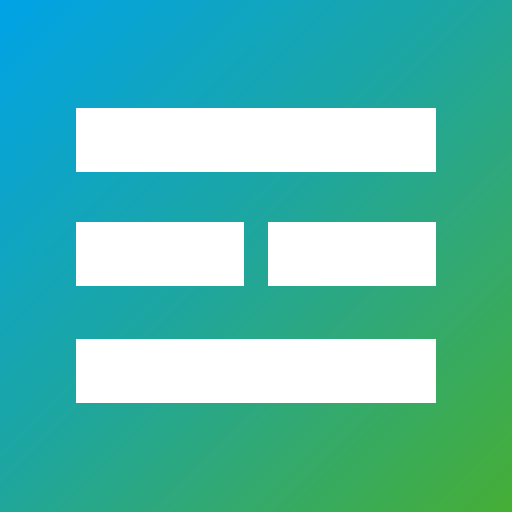 This screenshot has width=512, height=512. What do you see at coordinates (256, 371) in the screenshot?
I see `layout-bar-bottom` at bounding box center [256, 371].